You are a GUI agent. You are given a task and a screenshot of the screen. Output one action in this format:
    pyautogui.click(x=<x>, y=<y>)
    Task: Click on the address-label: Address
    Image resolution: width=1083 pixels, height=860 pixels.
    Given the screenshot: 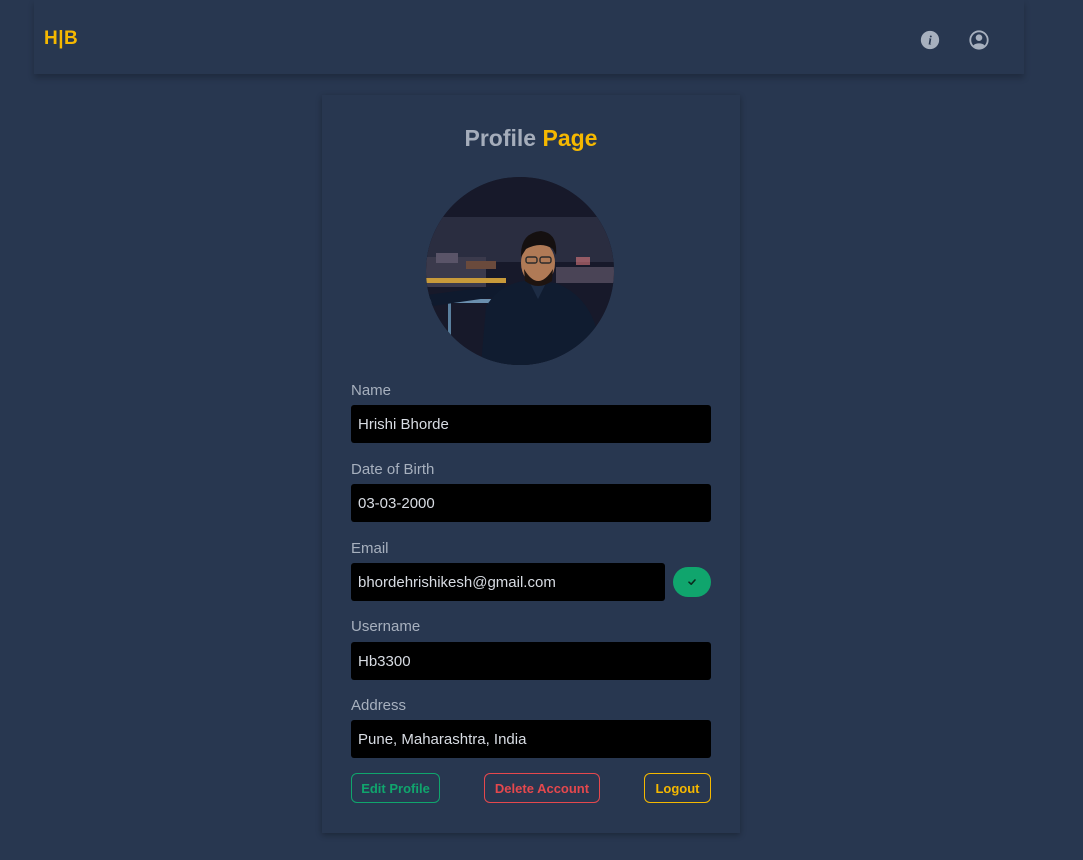 What is the action you would take?
    pyautogui.click(x=379, y=705)
    